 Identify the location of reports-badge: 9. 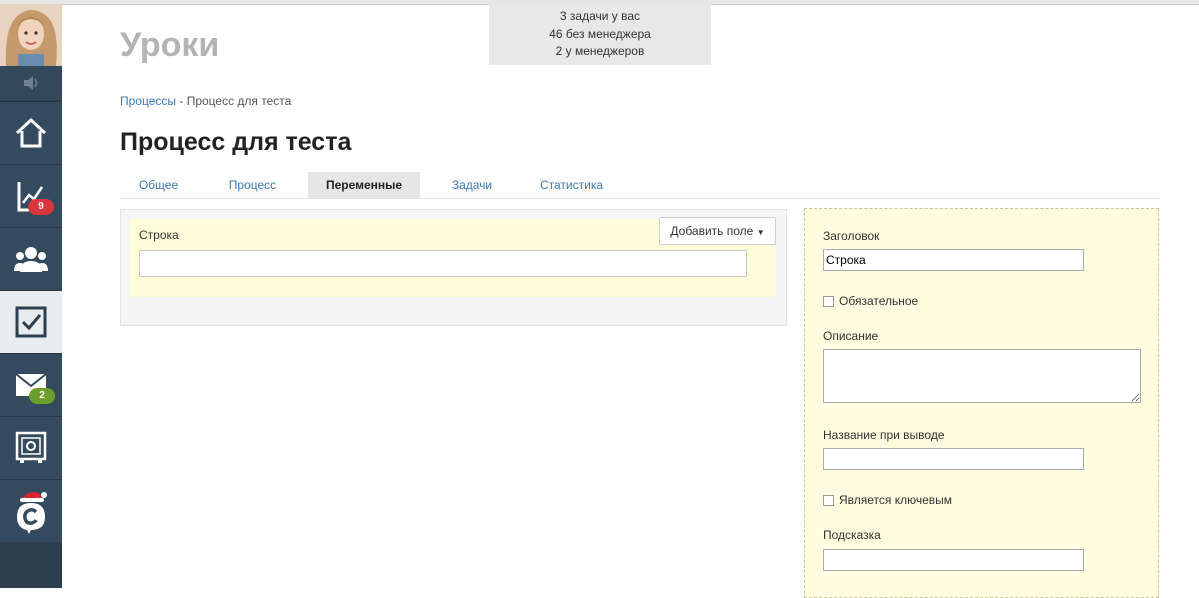
(41, 207).